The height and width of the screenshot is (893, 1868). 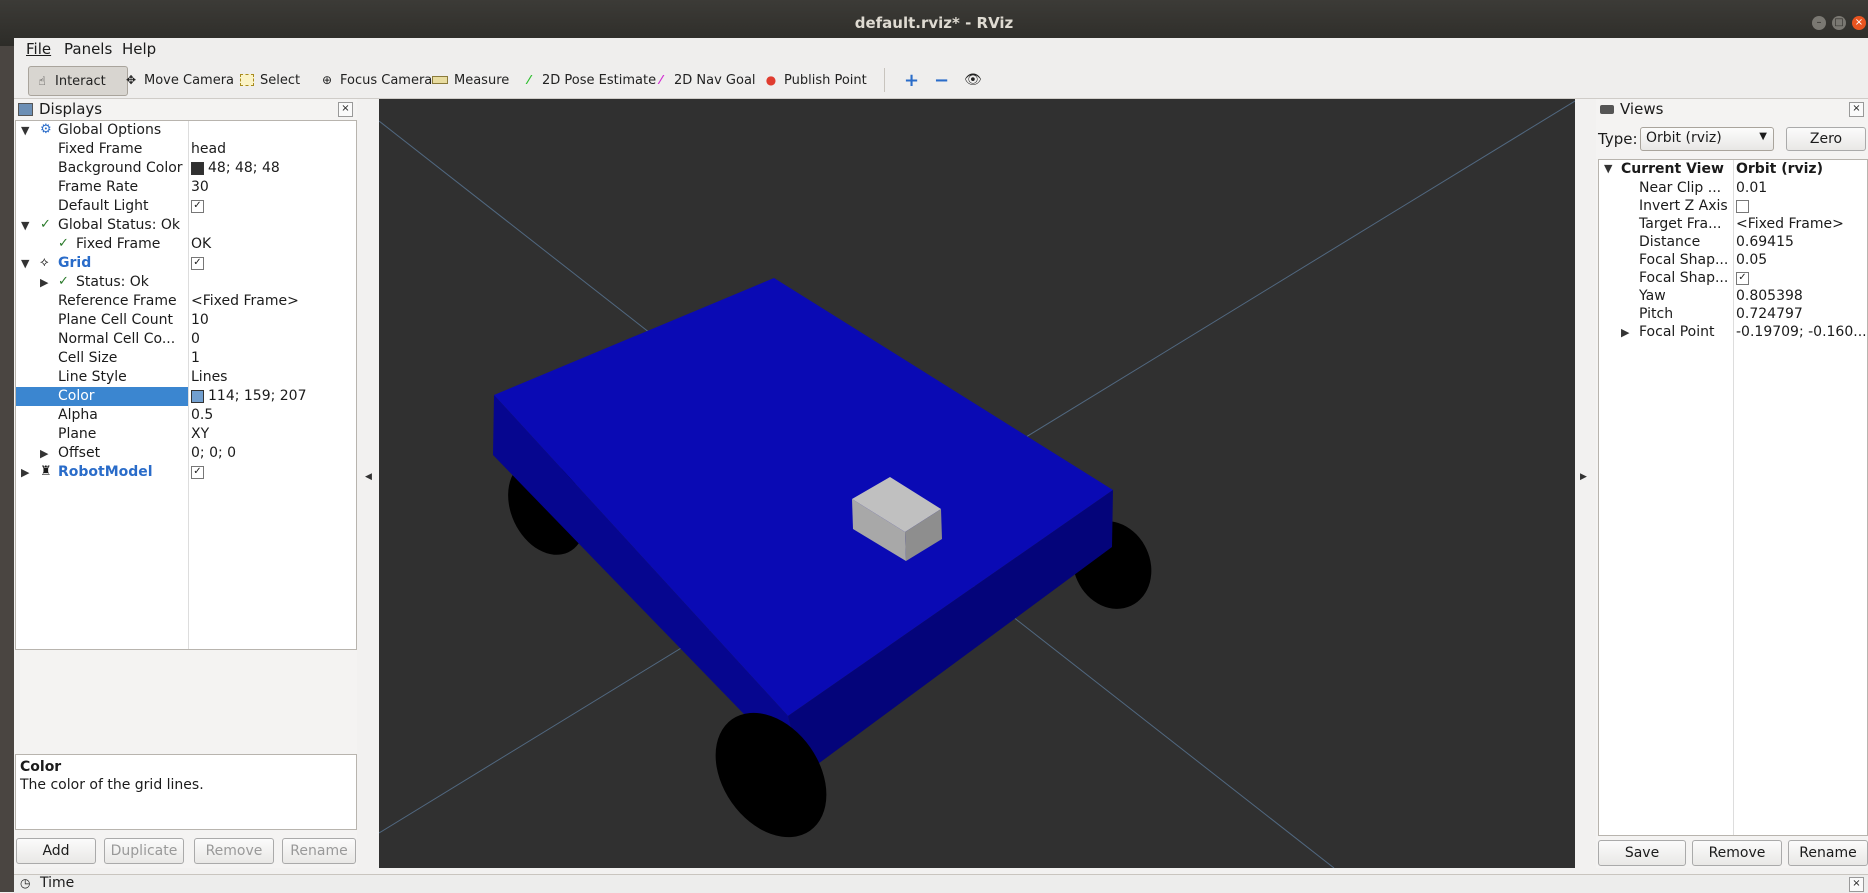 What do you see at coordinates (195, 339) in the screenshot?
I see `display-row-value: 0` at bounding box center [195, 339].